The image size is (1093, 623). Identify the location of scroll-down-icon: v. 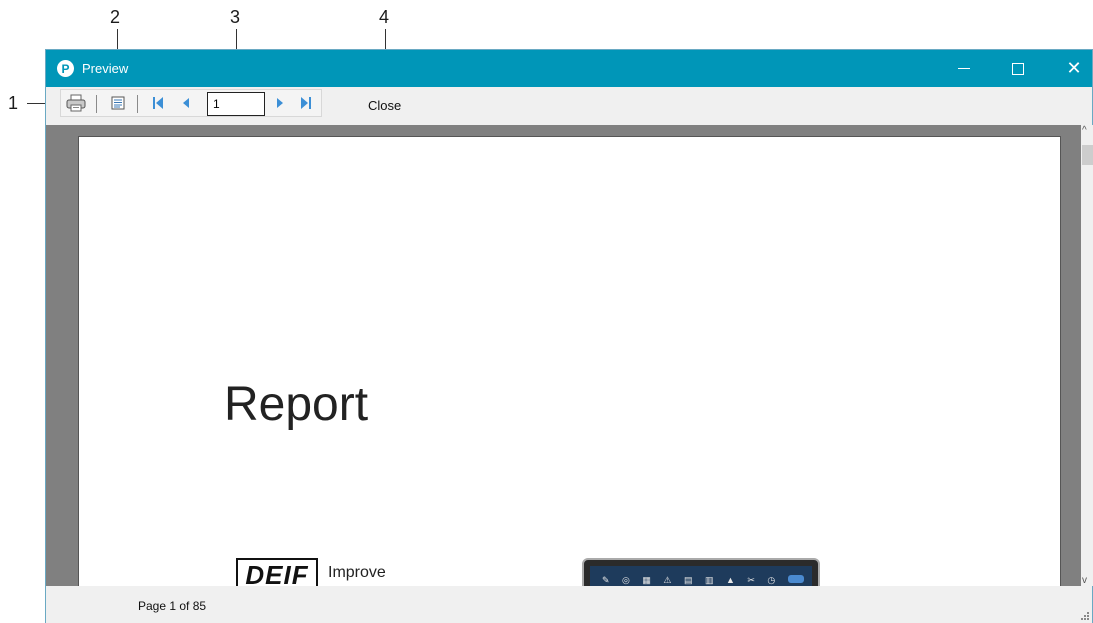
(1084, 580).